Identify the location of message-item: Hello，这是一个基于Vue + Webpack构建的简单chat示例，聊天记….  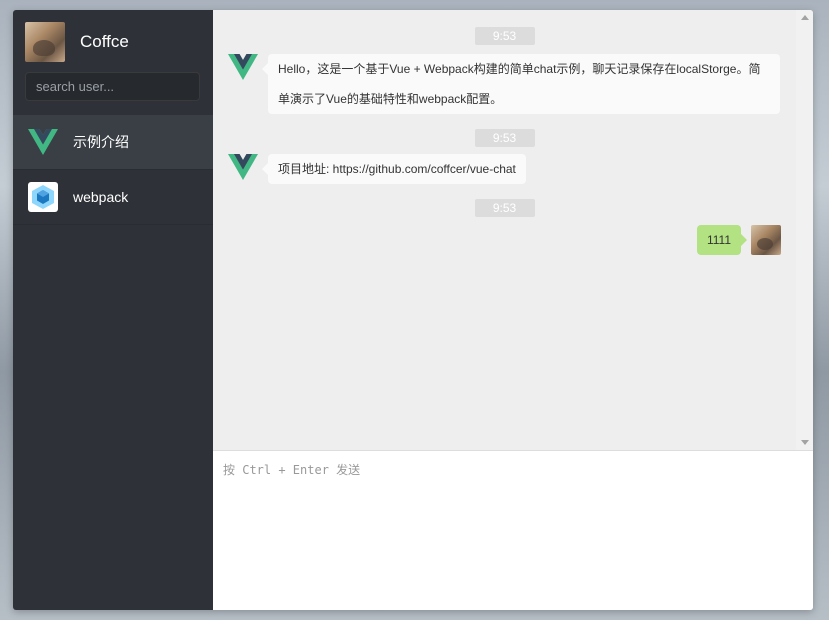
(504, 84).